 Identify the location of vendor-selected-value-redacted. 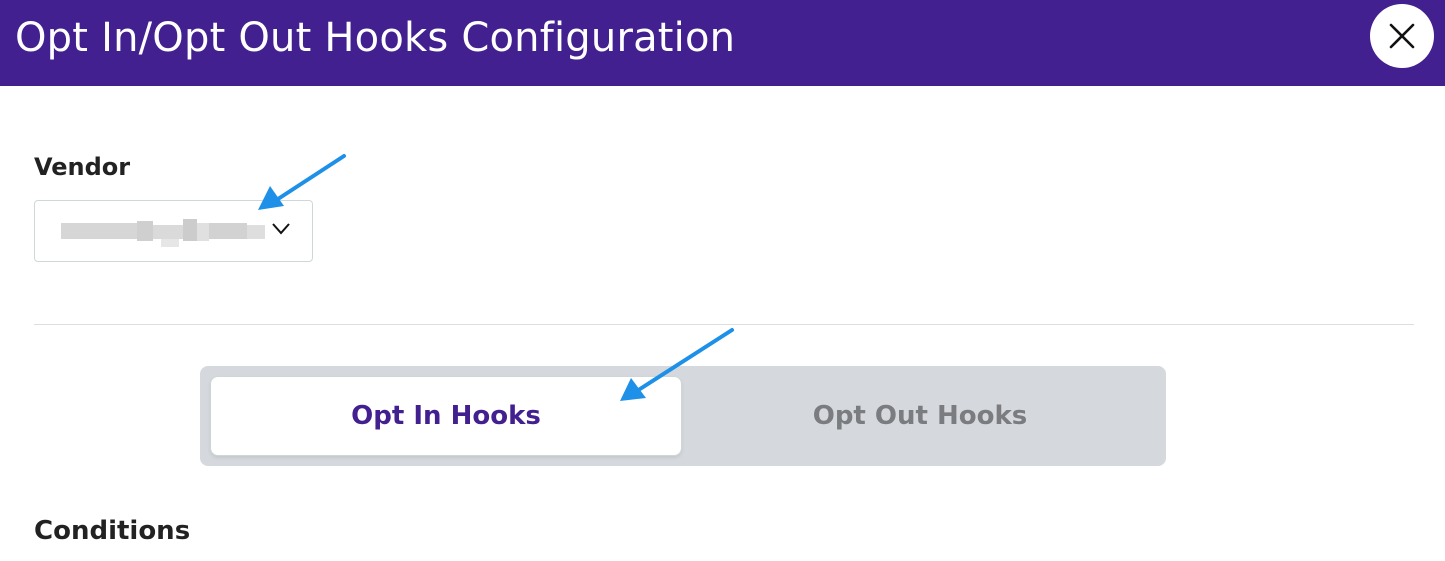
(162, 231).